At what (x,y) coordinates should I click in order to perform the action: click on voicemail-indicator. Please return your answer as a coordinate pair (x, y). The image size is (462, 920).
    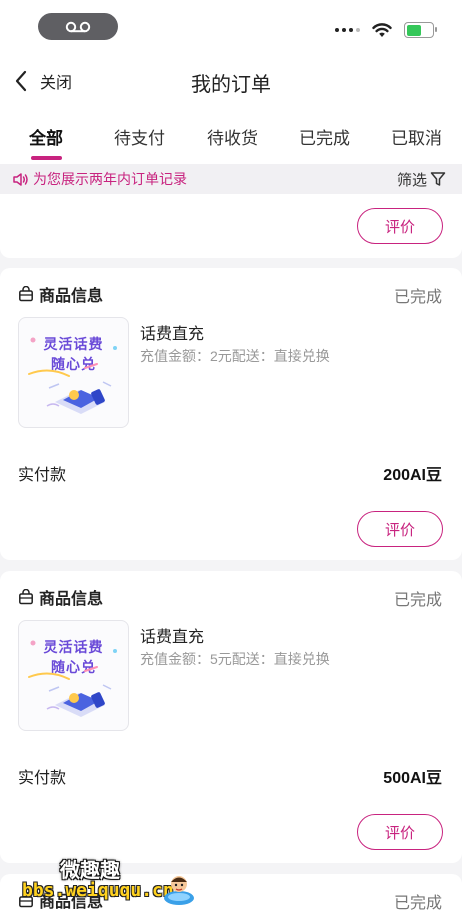
    Looking at the image, I should click on (78, 26).